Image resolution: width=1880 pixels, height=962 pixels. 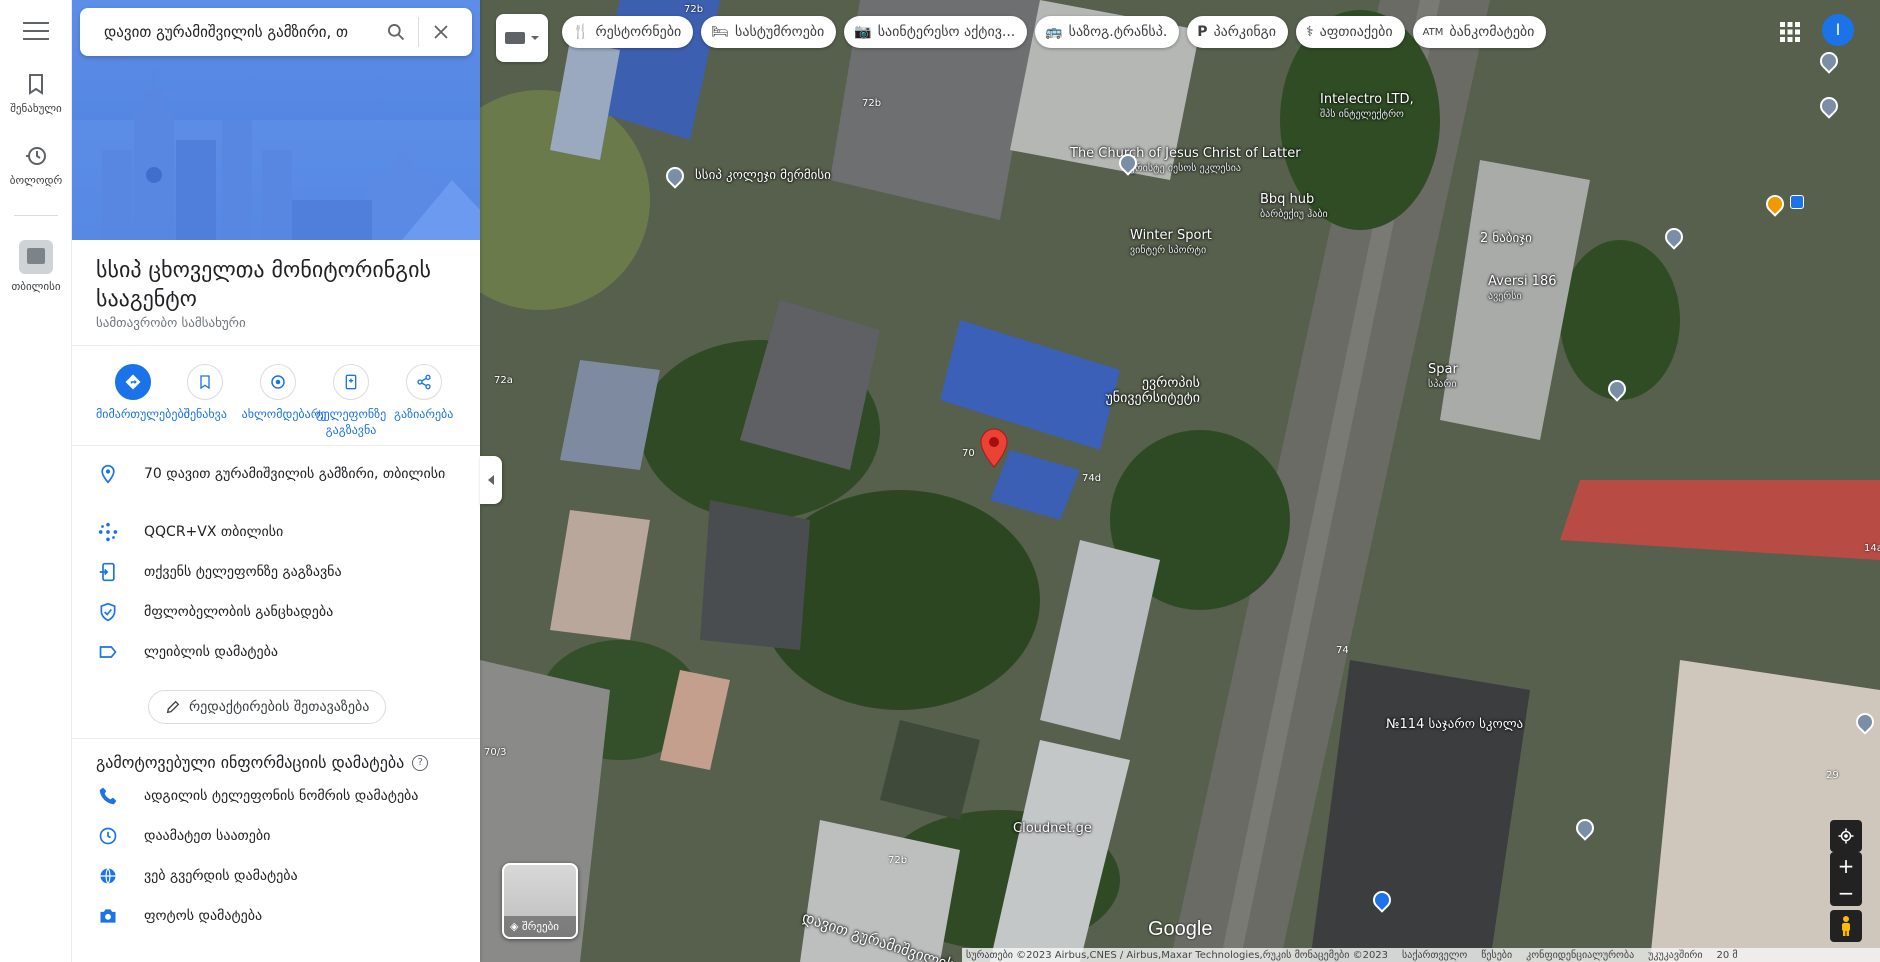 What do you see at coordinates (1171, 243) in the screenshot?
I see `map-label-winter-sport: Winter Sport ვინტერ სპორტი` at bounding box center [1171, 243].